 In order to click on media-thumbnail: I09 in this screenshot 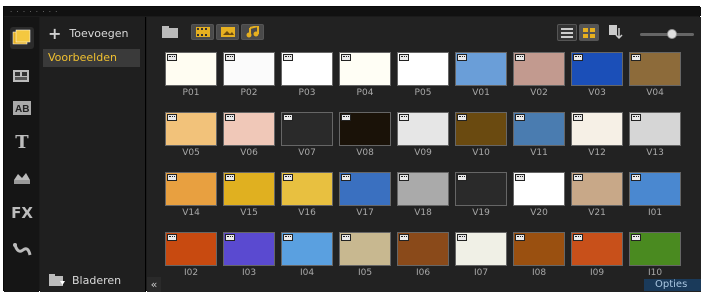, I will do `click(597, 255)`.